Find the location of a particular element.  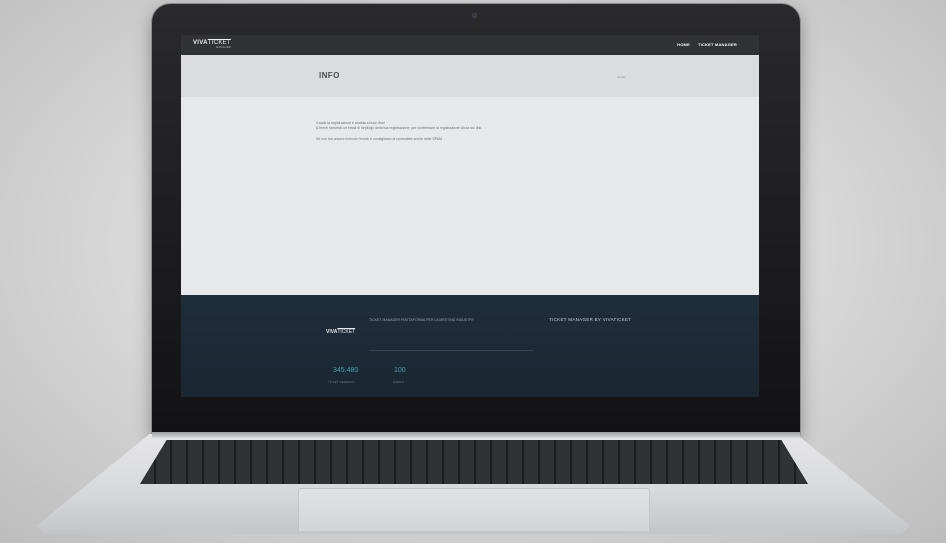

trackpad is located at coordinates (474, 509).